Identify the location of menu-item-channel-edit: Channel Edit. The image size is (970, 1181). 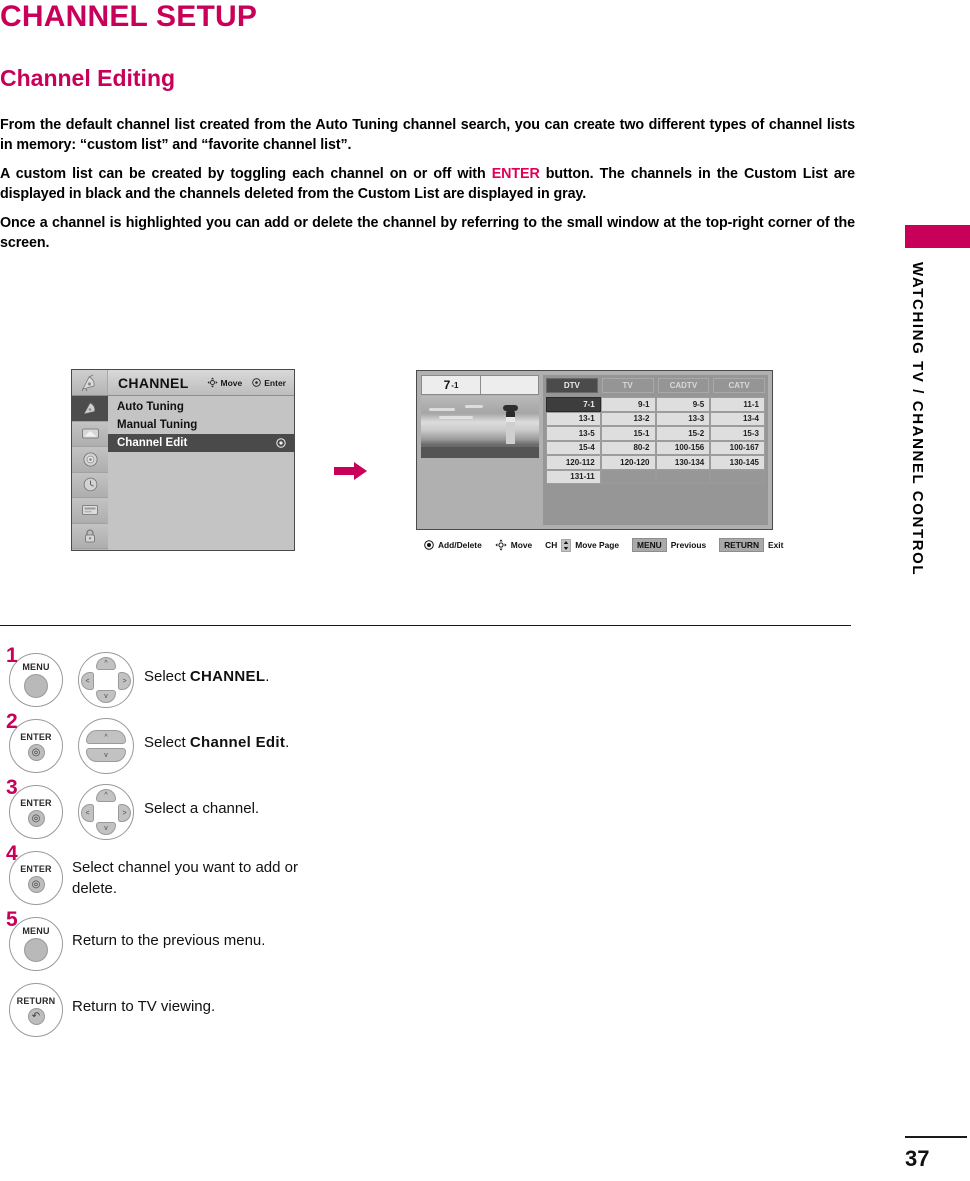
(201, 443).